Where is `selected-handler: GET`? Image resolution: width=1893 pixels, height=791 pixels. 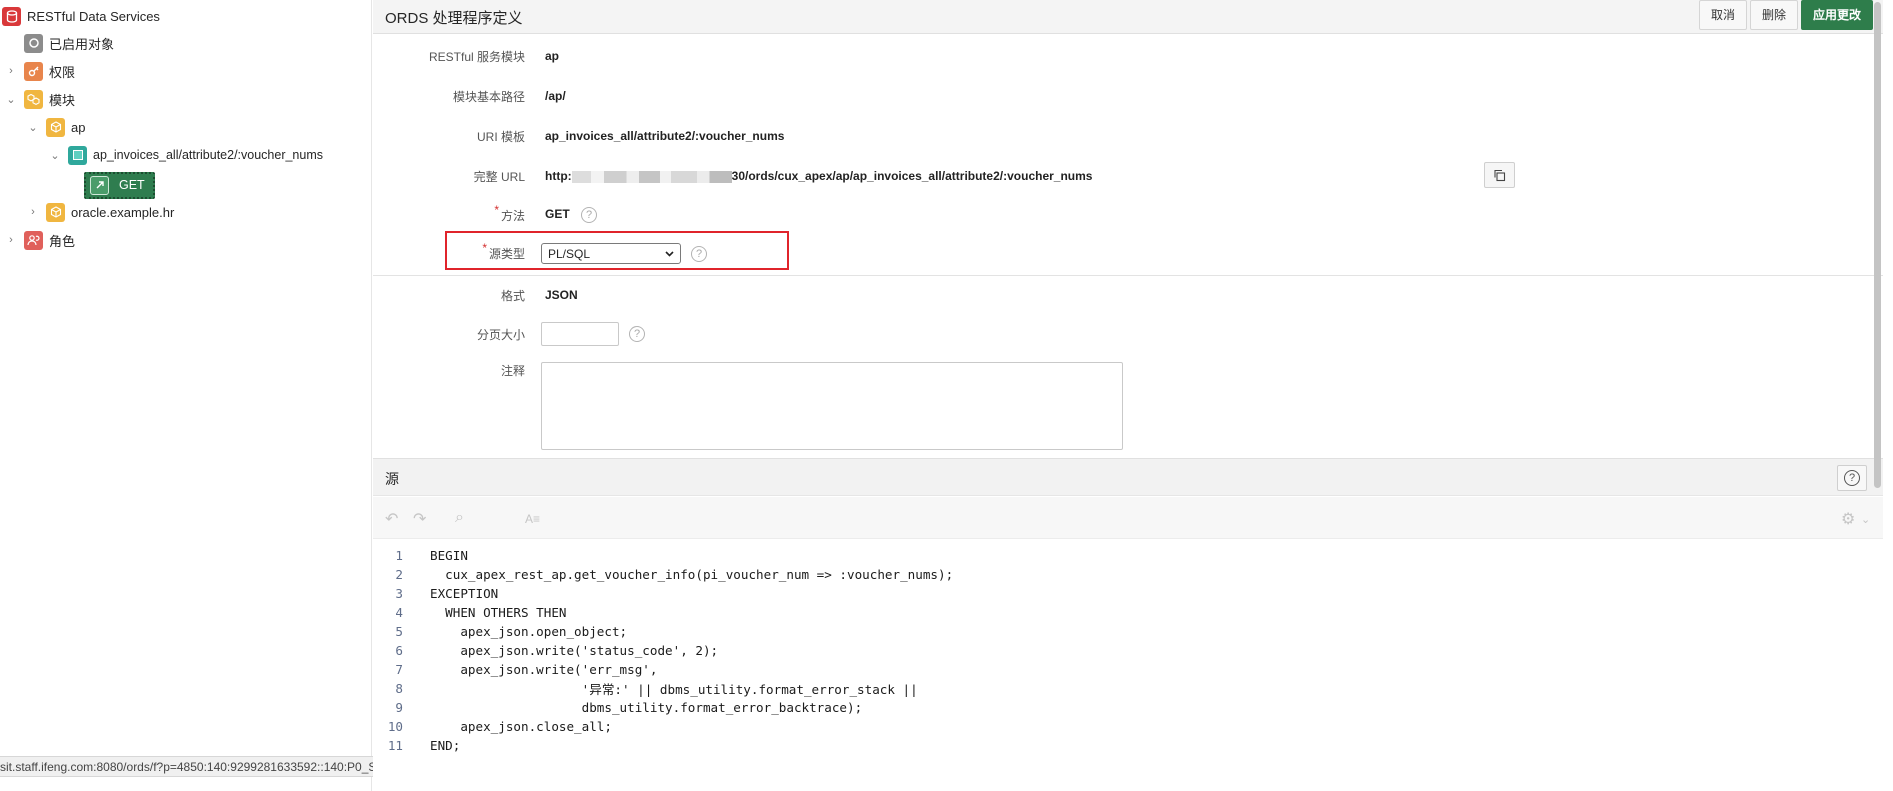
selected-handler: GET is located at coordinates (119, 185).